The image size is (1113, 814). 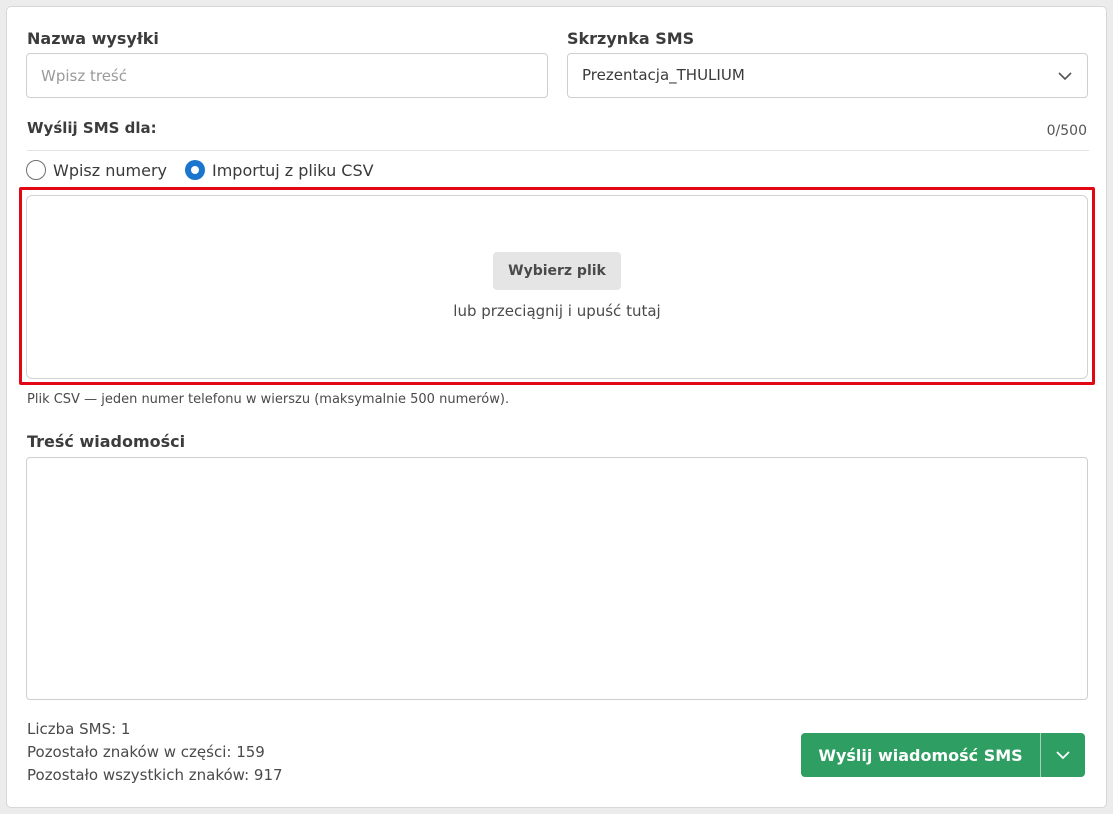 I want to click on name-field-wrapper, so click(x=287, y=75).